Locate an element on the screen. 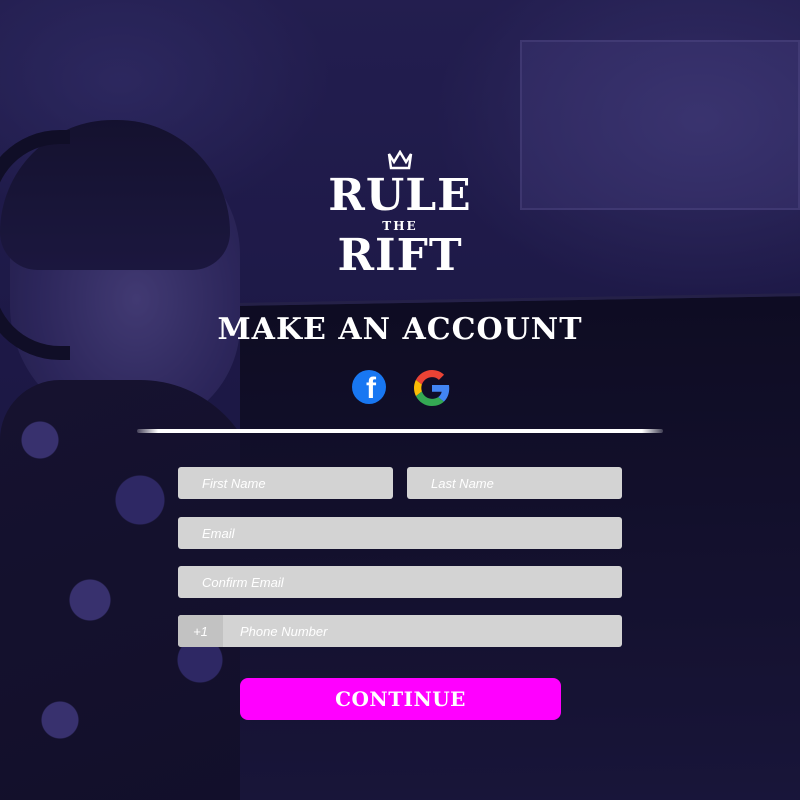 The height and width of the screenshot is (800, 800). country-code-selector: +1 is located at coordinates (200, 631).